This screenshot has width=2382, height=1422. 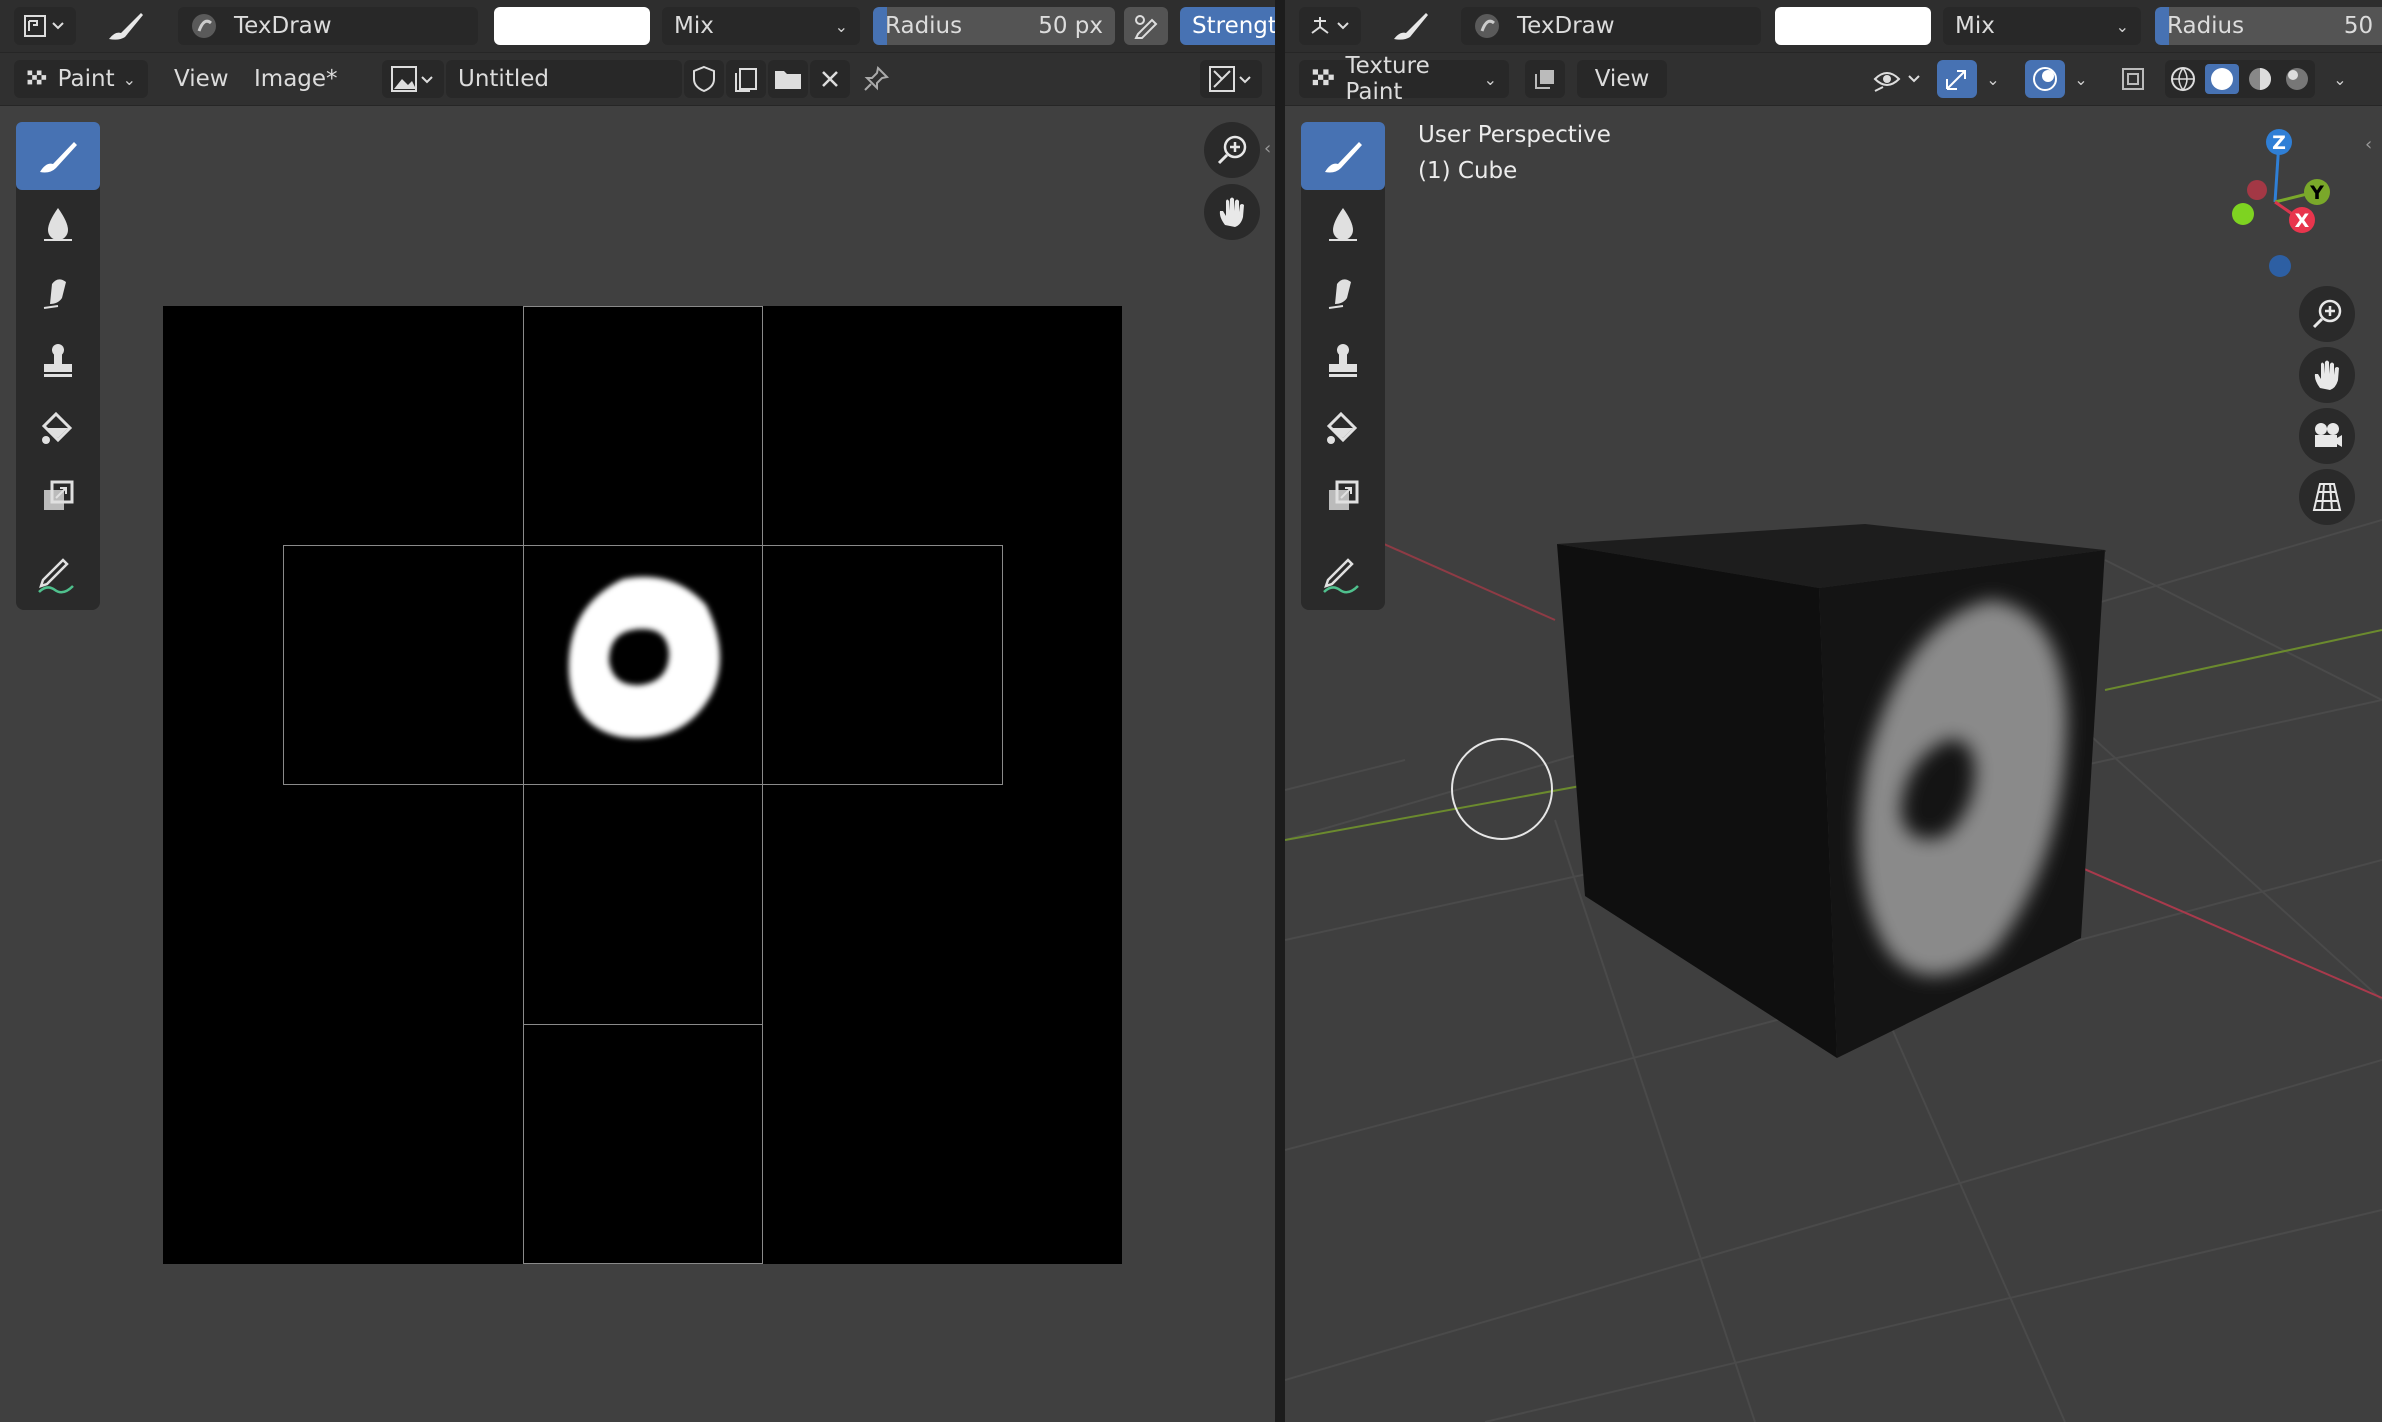 What do you see at coordinates (2081, 79) in the screenshot?
I see `overlay-dropdown: ⌄` at bounding box center [2081, 79].